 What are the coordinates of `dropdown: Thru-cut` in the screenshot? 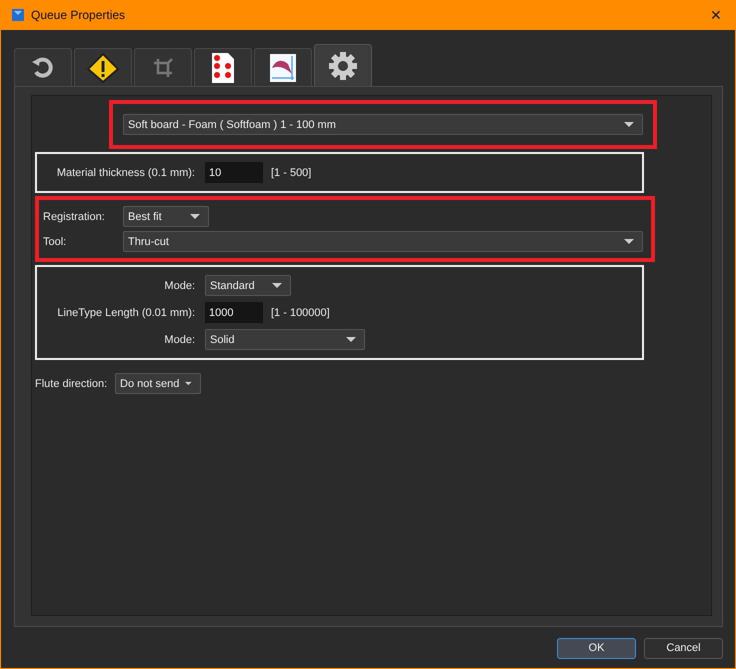 It's located at (383, 241).